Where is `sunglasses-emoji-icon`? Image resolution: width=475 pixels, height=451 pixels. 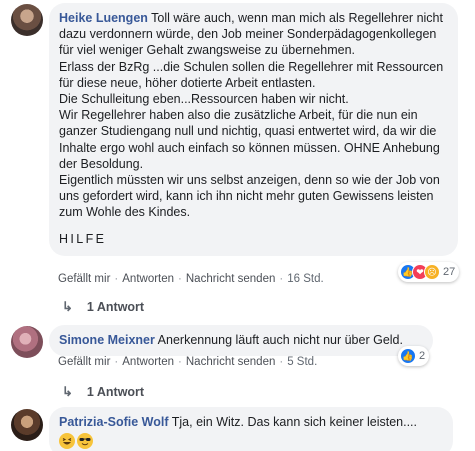 sunglasses-emoji-icon is located at coordinates (85, 440).